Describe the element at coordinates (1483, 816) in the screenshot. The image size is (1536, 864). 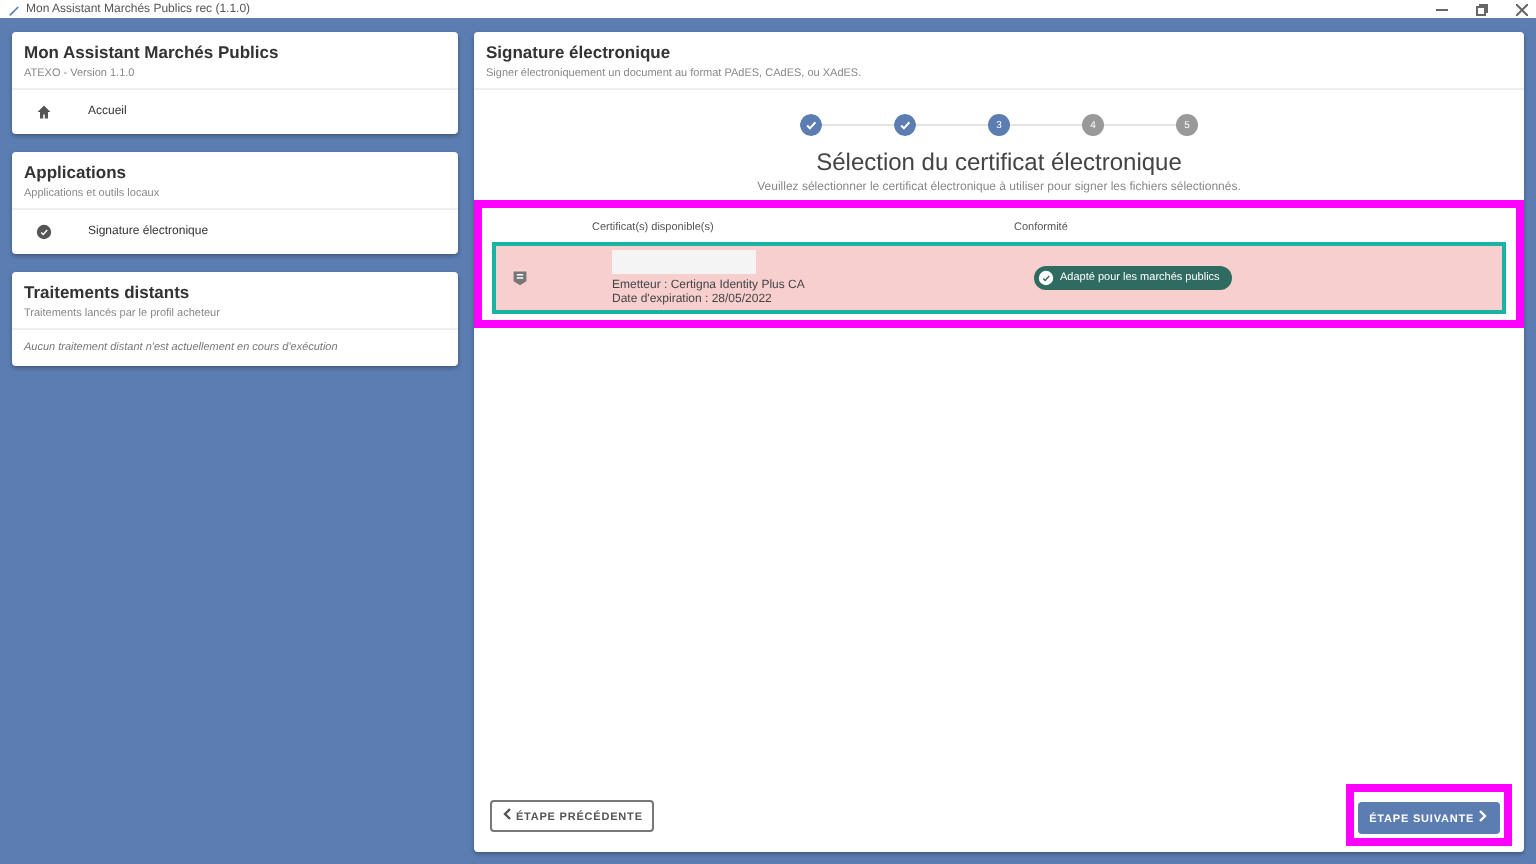
I see `chevron-right-icon` at that location.